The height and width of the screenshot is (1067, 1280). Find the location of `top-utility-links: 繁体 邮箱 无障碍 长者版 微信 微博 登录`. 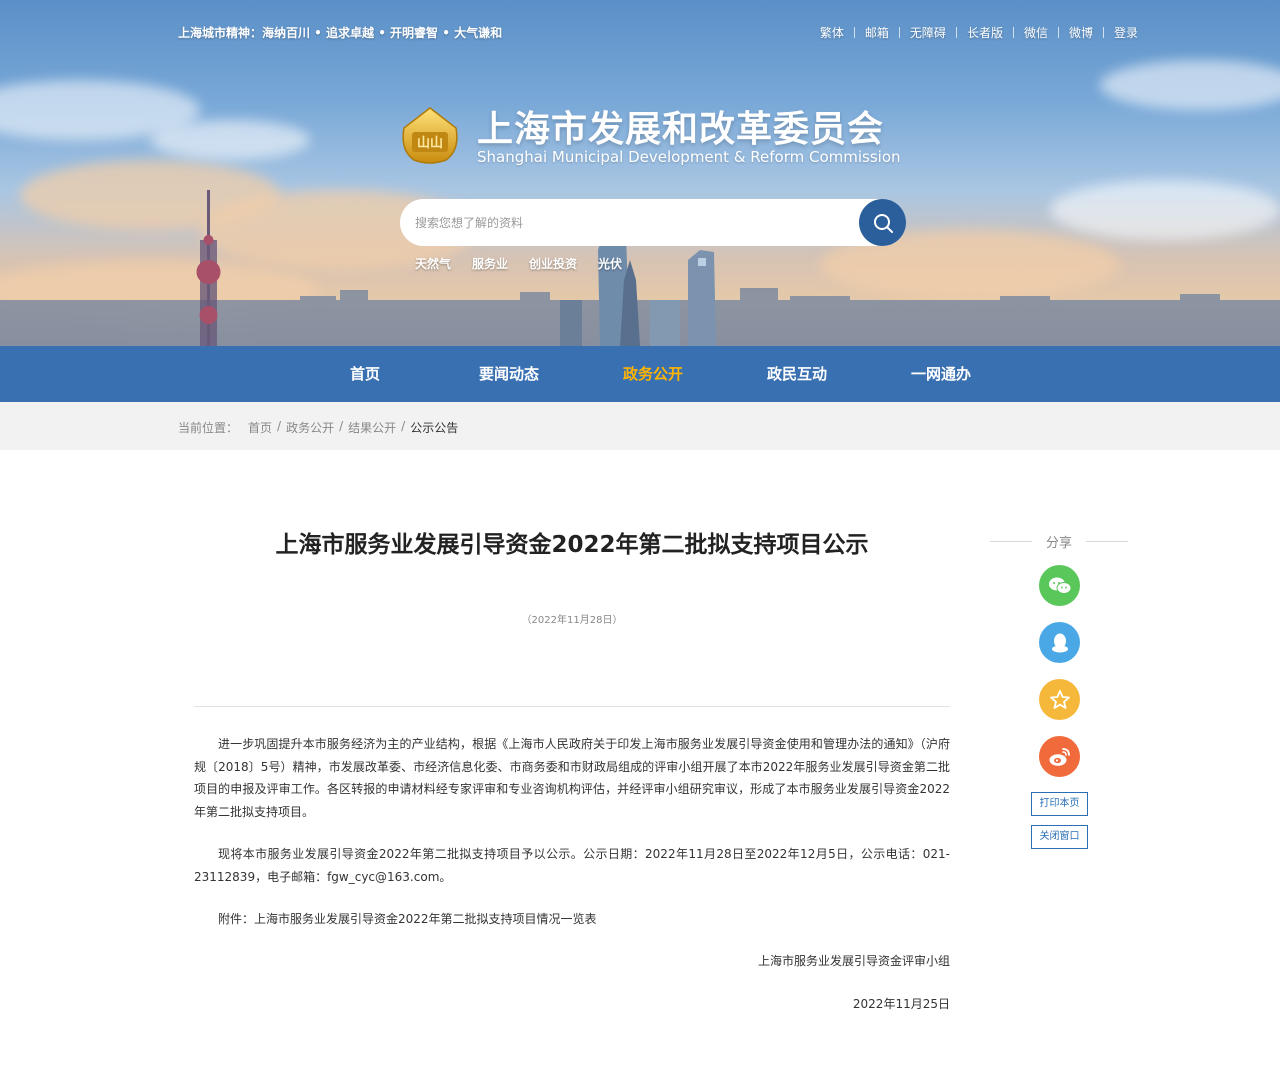

top-utility-links: 繁体 邮箱 无障碍 长者版 微信 微博 登录 is located at coordinates (979, 32).